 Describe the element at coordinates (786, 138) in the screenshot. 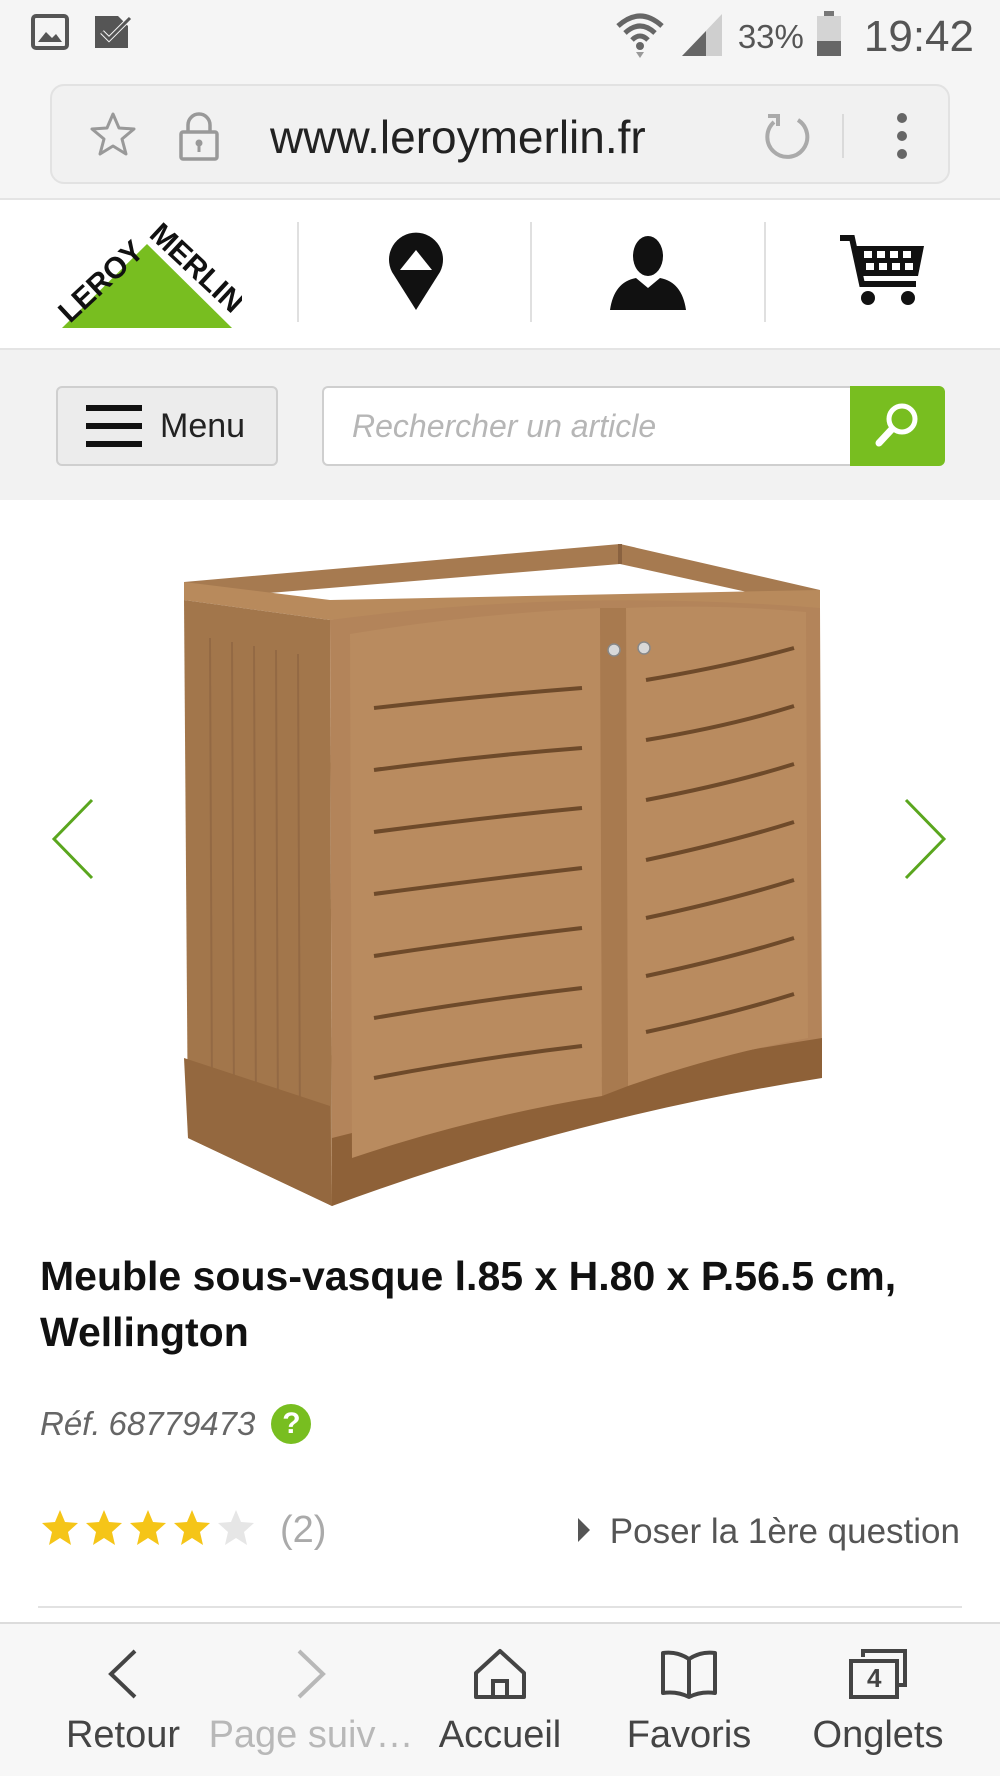

I see `reload-icon` at that location.